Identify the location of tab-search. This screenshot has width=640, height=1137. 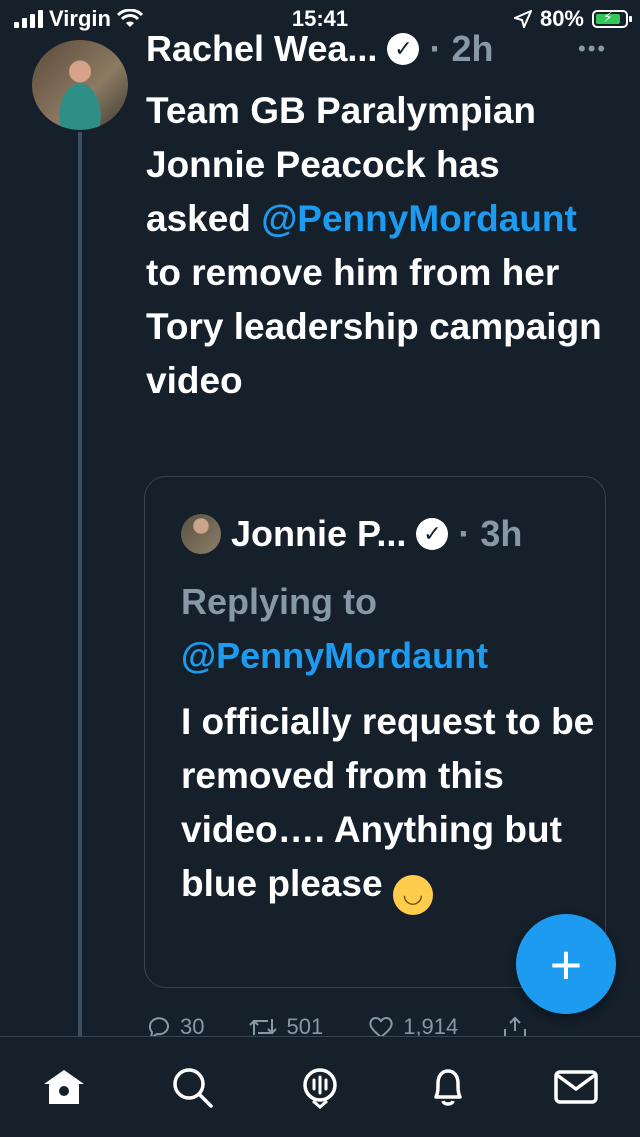
(192, 1087).